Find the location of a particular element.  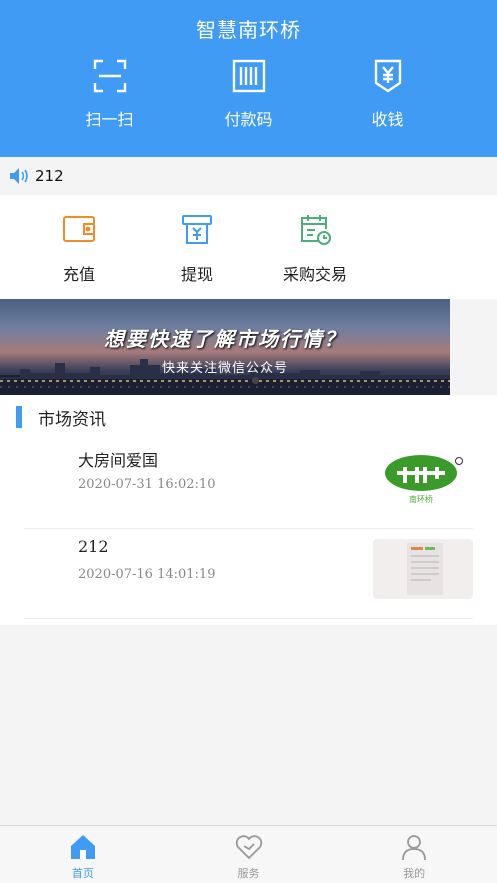

withdraw-label: 提现 is located at coordinates (196, 274).